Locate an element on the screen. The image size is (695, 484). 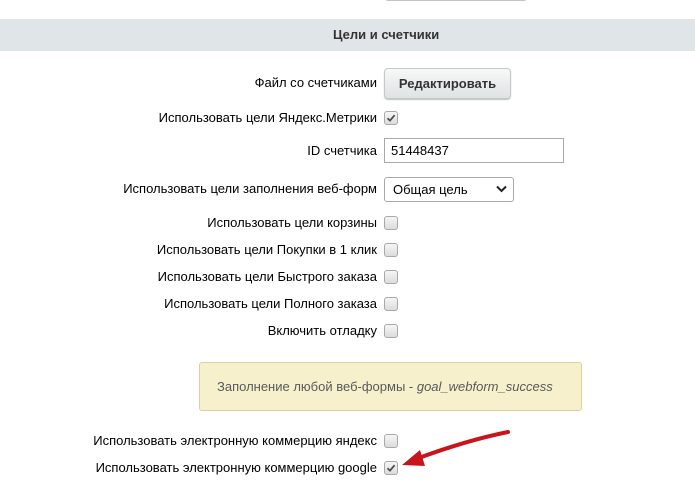
note-goal-name: goal_webform_success is located at coordinates (484, 386).